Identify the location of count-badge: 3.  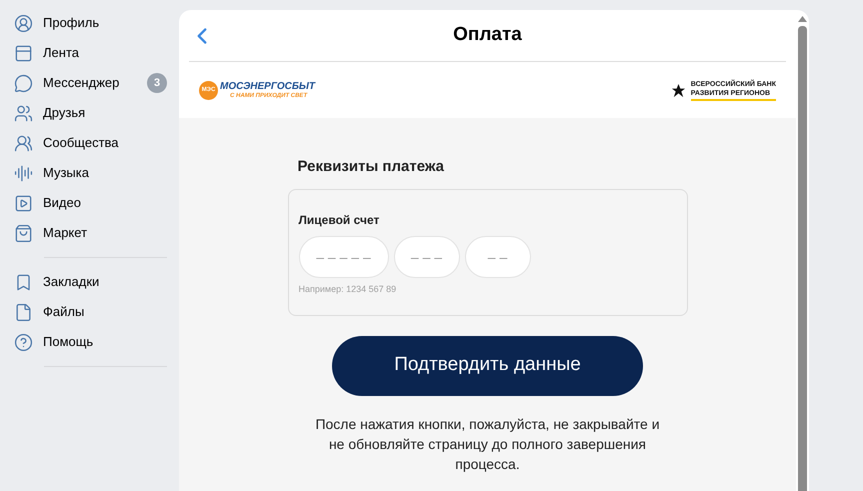
(157, 83).